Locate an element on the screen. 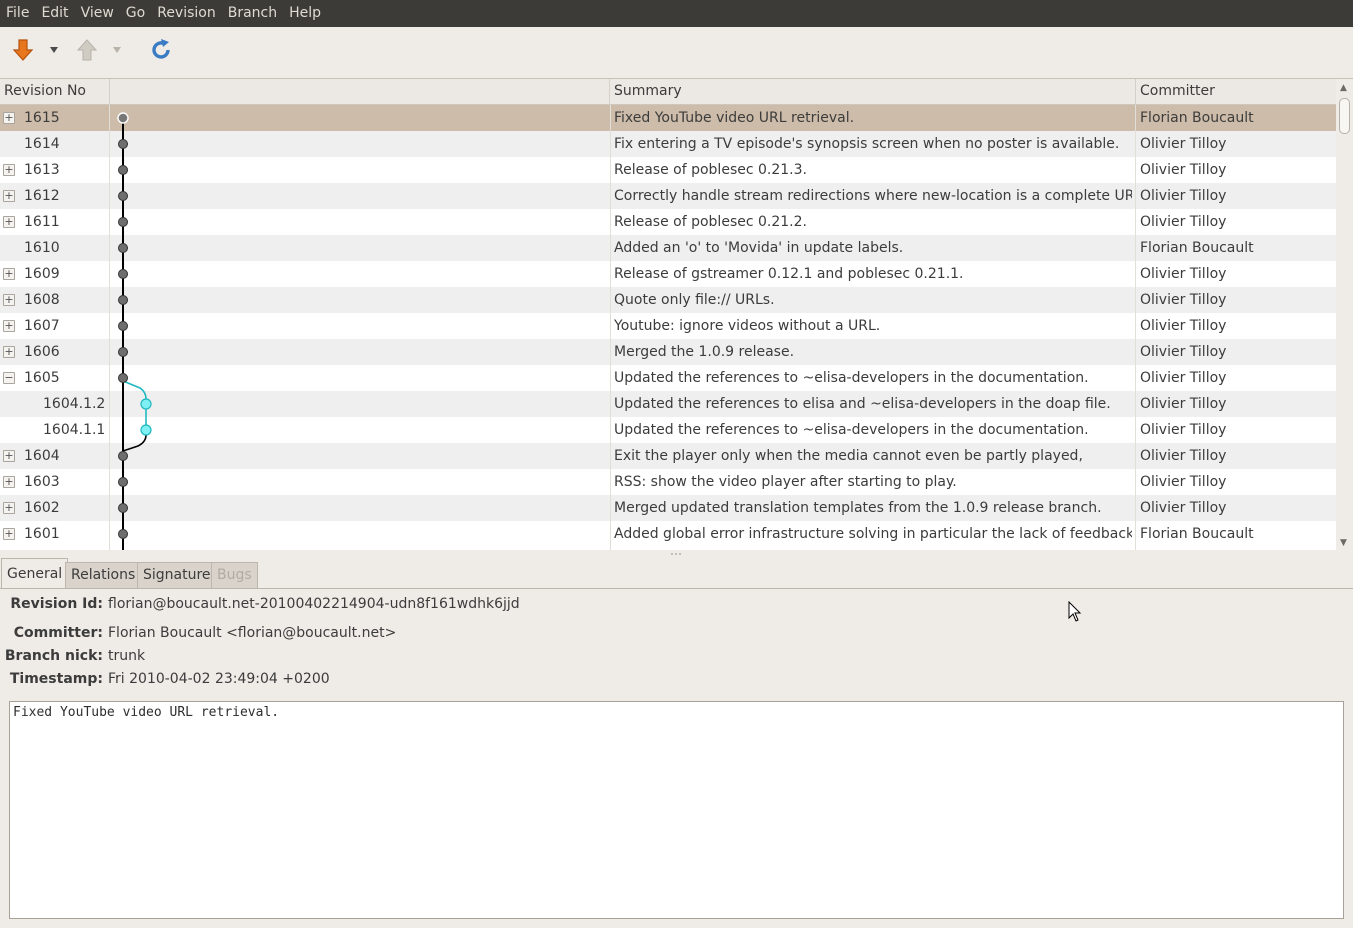  collapse-icon: − is located at coordinates (9, 378).